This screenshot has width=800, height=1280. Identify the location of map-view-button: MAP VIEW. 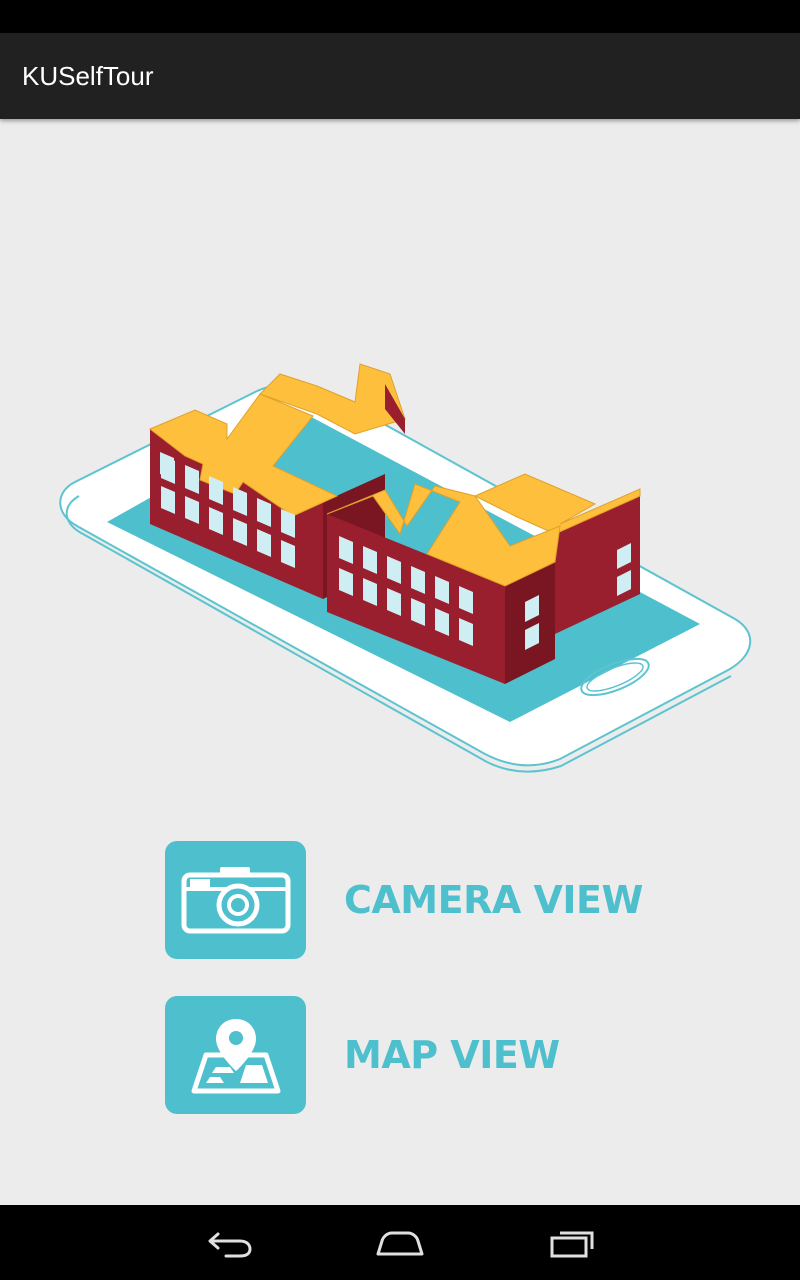
(425, 1055).